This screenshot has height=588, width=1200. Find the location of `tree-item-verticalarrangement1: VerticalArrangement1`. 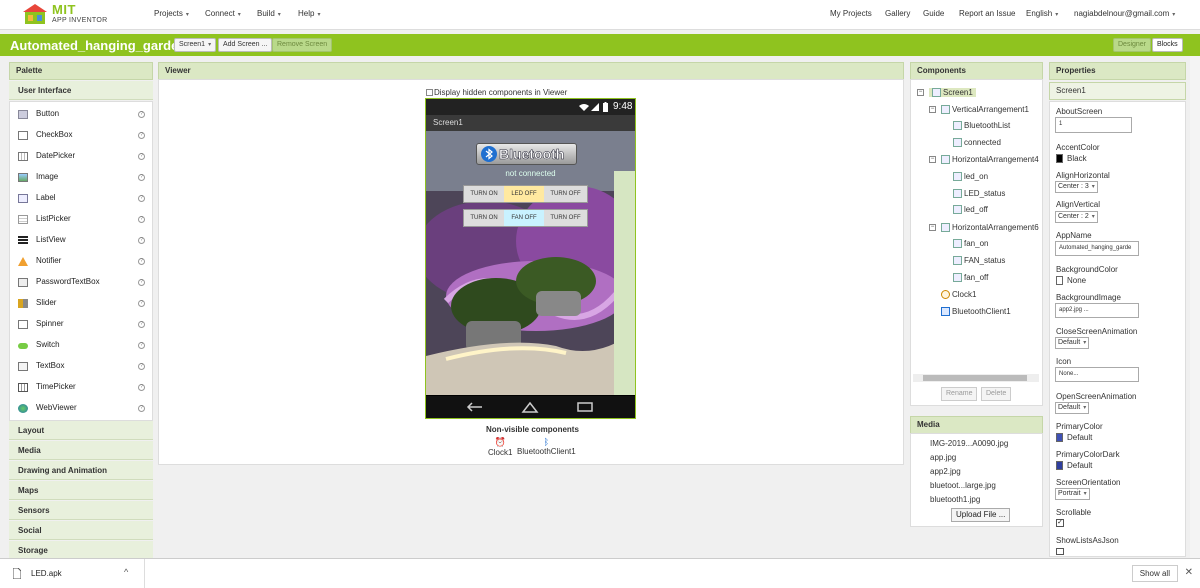

tree-item-verticalarrangement1: VerticalArrangement1 is located at coordinates (985, 110).